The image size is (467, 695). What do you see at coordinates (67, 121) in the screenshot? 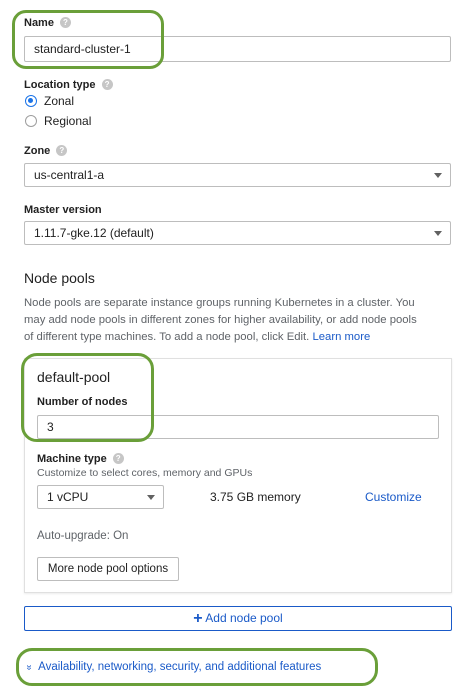
I see `radio-regional-label: Regional` at bounding box center [67, 121].